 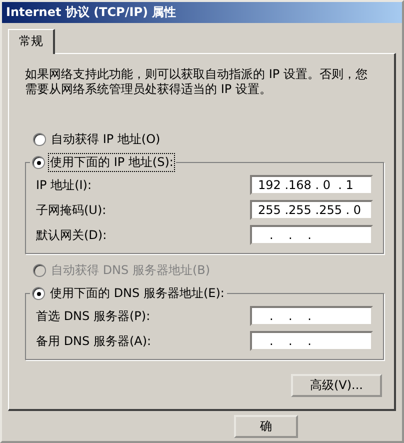 I want to click on field-label: 首选 DNS 服务器(P):, so click(x=93, y=316).